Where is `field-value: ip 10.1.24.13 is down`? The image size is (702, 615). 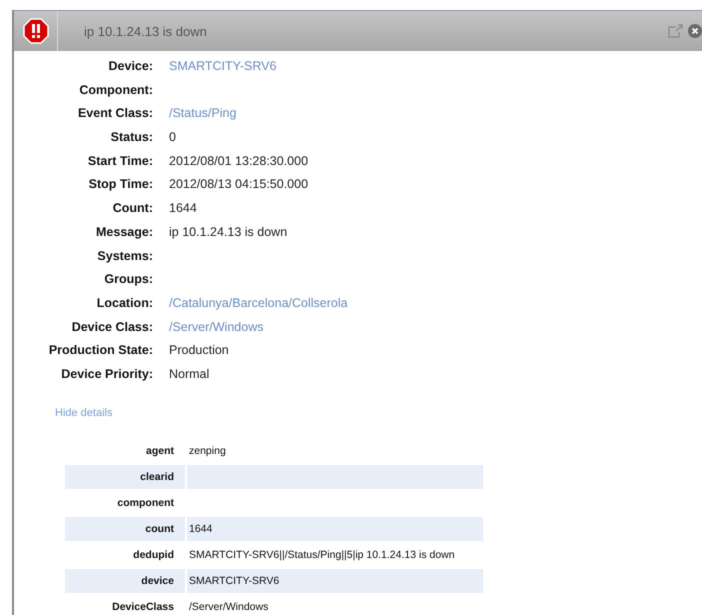
field-value: ip 10.1.24.13 is down is located at coordinates (228, 232).